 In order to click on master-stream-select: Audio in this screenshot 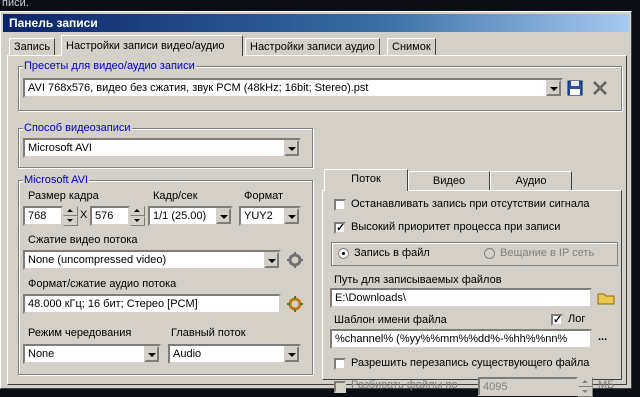, I will do `click(234, 354)`.